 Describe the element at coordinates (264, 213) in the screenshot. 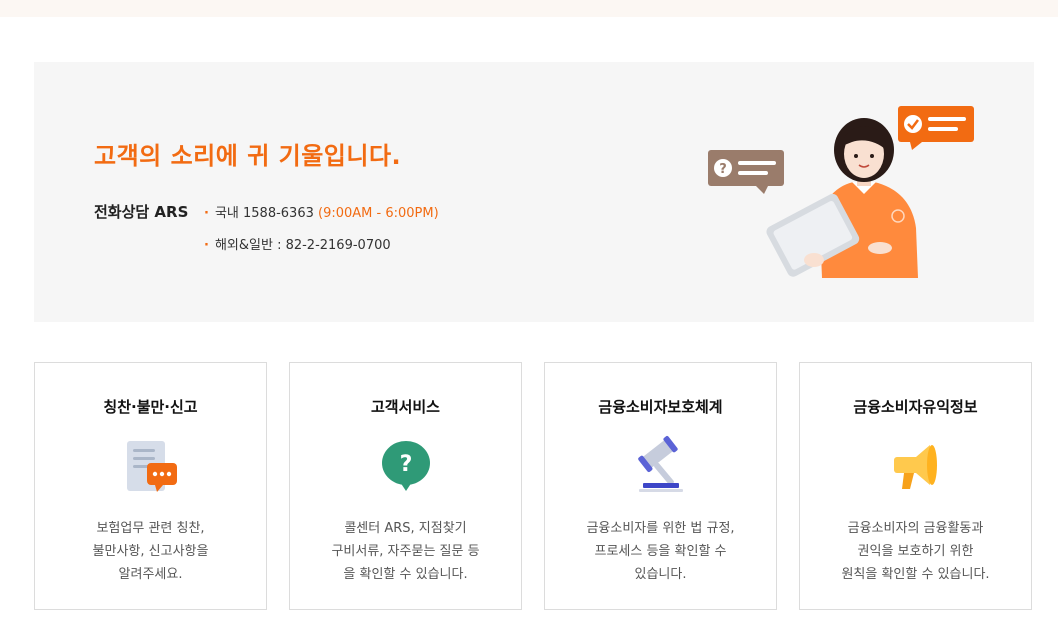

I see `domestic-phone: 국내 1588-6363` at that location.